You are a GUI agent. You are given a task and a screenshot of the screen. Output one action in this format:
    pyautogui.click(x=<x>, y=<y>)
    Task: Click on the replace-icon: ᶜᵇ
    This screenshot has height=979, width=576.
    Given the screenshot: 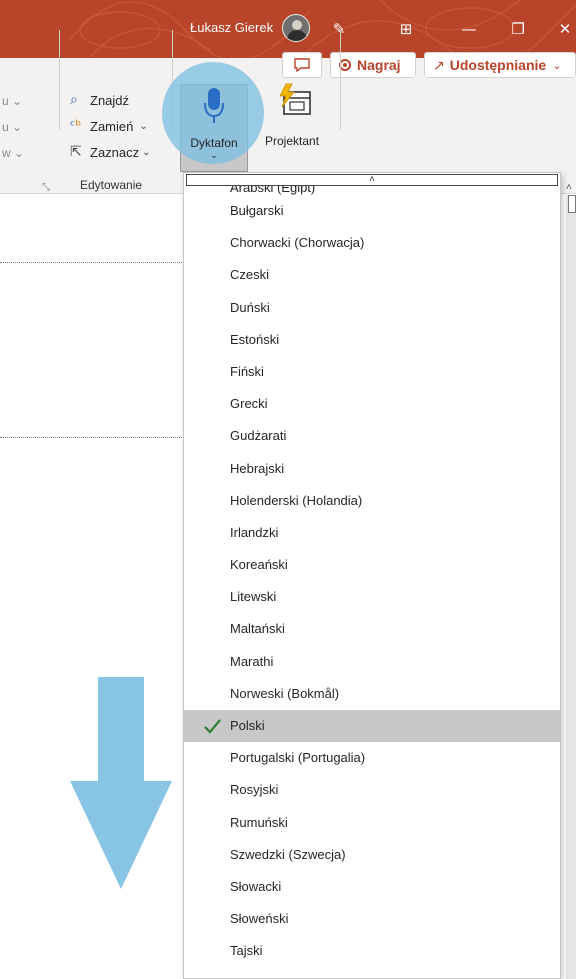 What is the action you would take?
    pyautogui.click(x=76, y=126)
    